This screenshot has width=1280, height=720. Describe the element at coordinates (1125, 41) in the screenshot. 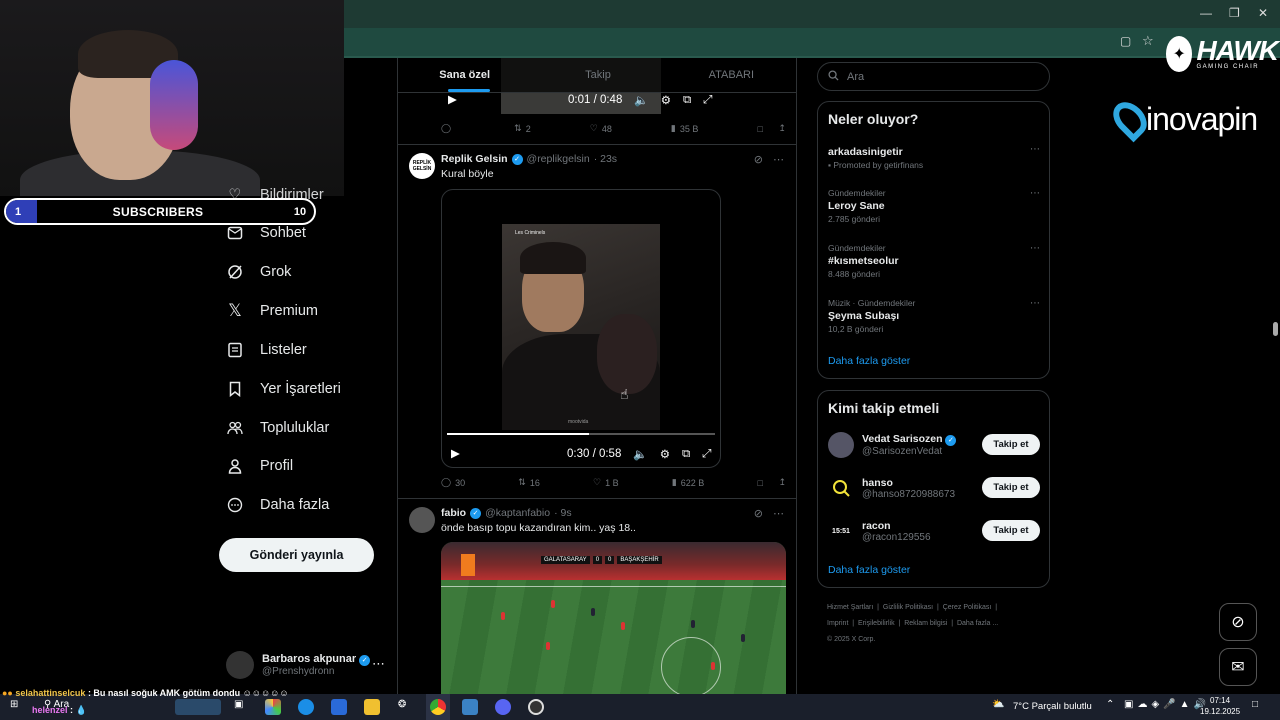

I see `install-app-icon: ▢` at that location.